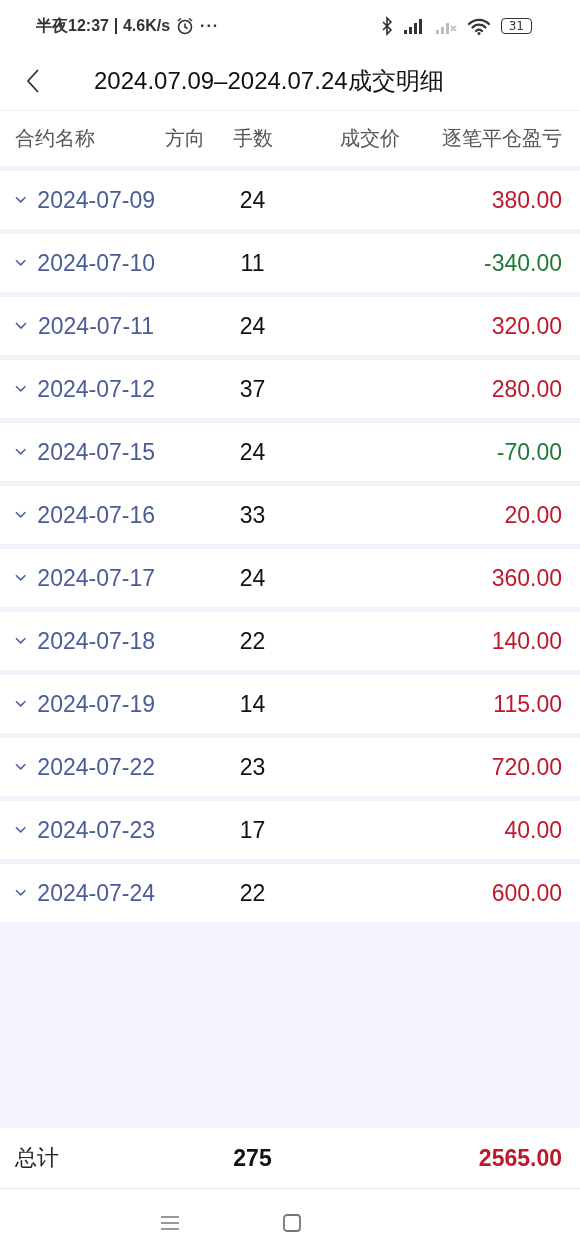 Image resolution: width=580 pixels, height=1257 pixels. Describe the element at coordinates (516, 26) in the screenshot. I see `battery-indicator: 31` at that location.